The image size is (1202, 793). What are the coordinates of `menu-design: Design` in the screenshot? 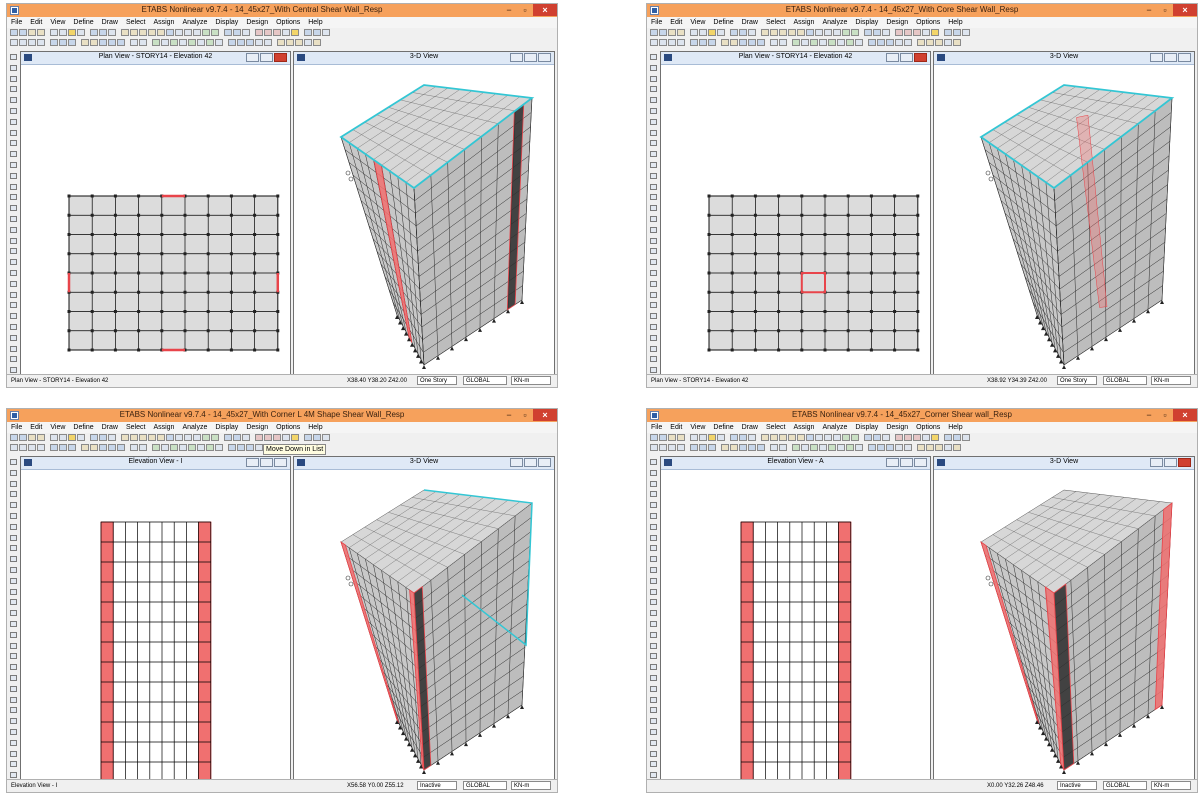 It's located at (897, 22).